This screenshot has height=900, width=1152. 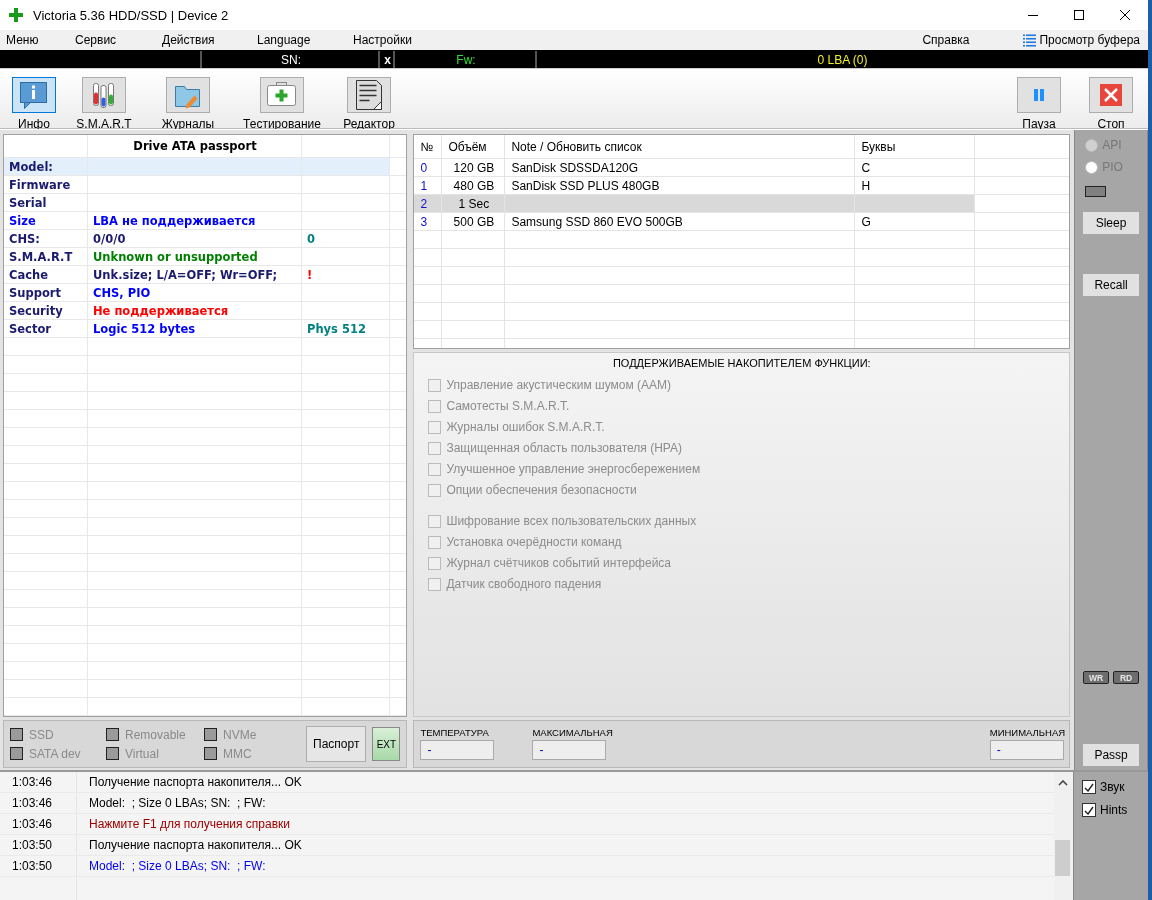 What do you see at coordinates (205, 329) in the screenshot?
I see `table-row: Sector Logic 512 bytes Phys 512` at bounding box center [205, 329].